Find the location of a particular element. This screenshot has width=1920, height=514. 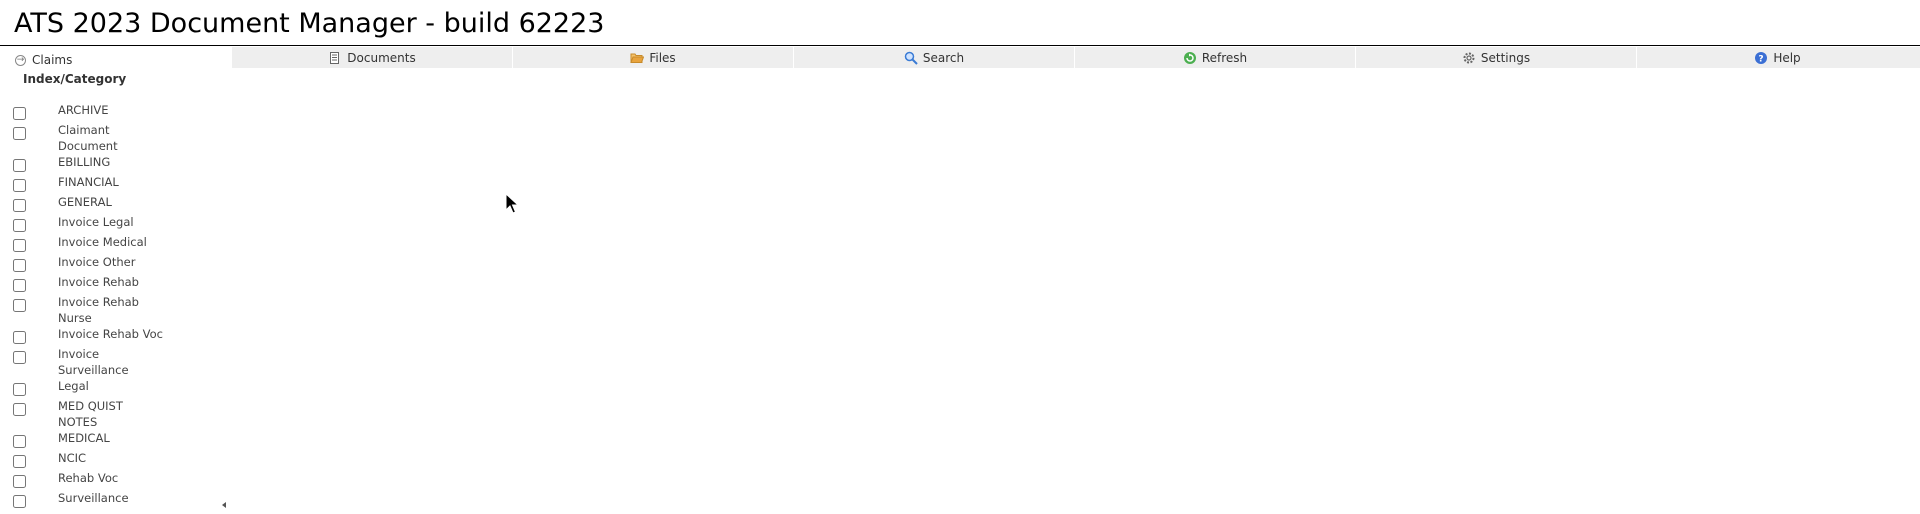

refresh-button: Refresh is located at coordinates (1215, 57).